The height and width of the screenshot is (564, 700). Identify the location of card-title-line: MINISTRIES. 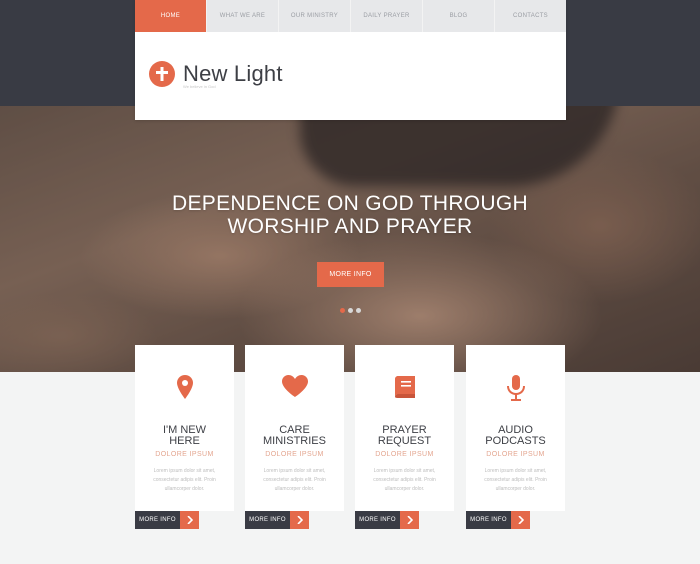
(294, 441).